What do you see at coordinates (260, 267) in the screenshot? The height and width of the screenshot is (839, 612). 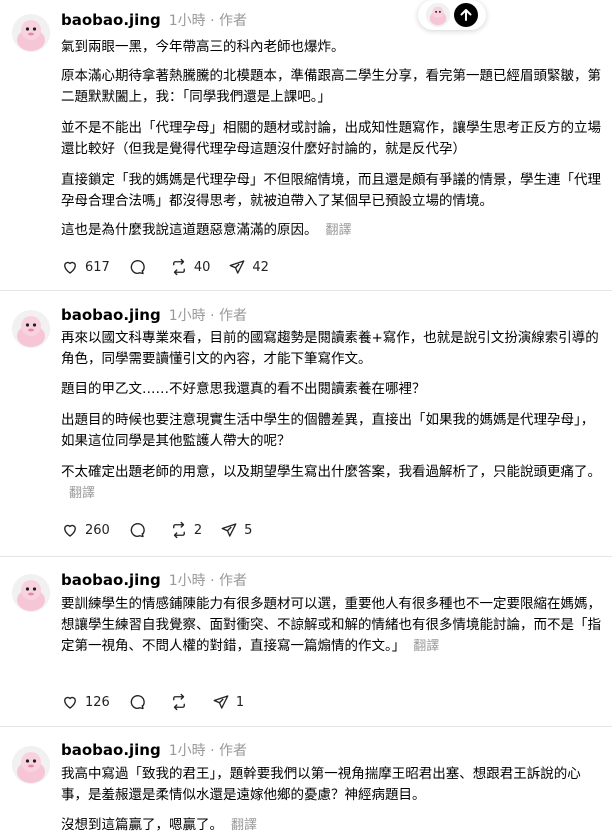 I see `share-count: 42` at bounding box center [260, 267].